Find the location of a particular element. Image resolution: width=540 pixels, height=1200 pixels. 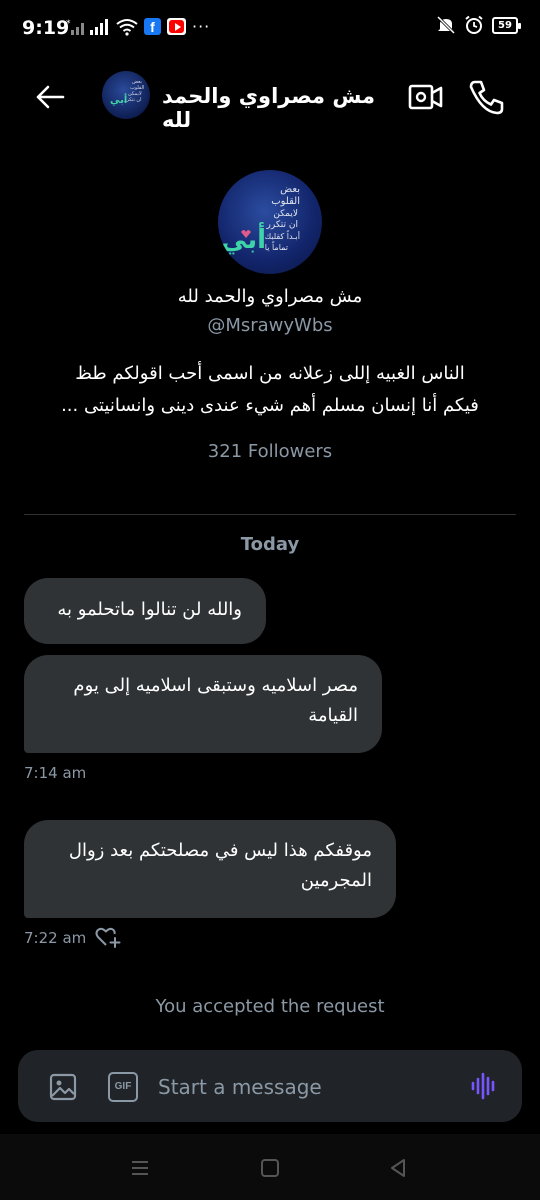

youtube-icon is located at coordinates (176, 26).